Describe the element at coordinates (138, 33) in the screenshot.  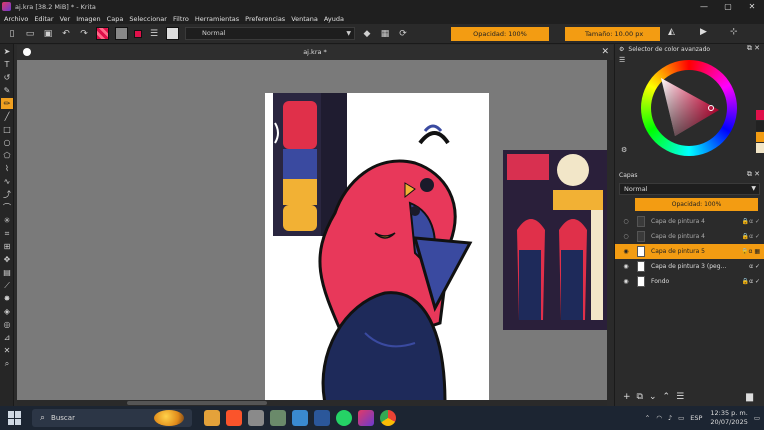
I see `foreground-color-swatch` at that location.